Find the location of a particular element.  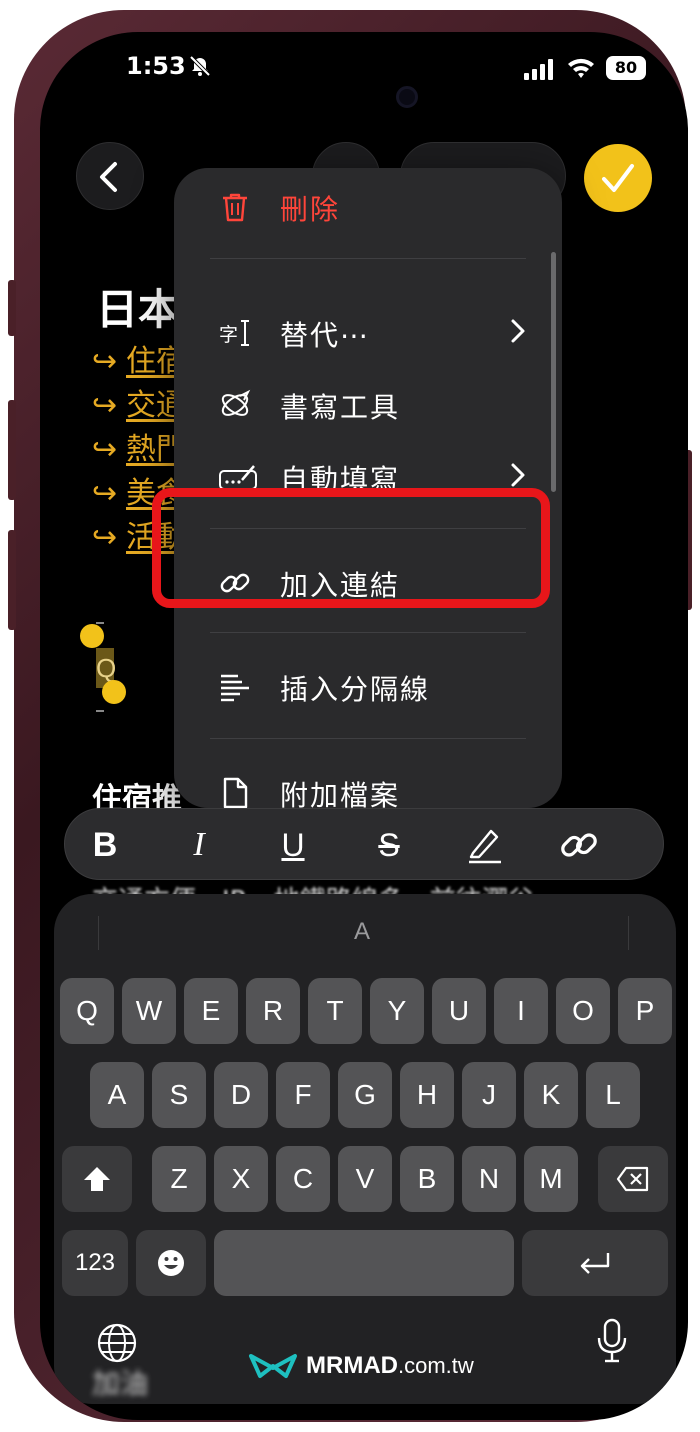

key-d: D is located at coordinates (241, 1095).